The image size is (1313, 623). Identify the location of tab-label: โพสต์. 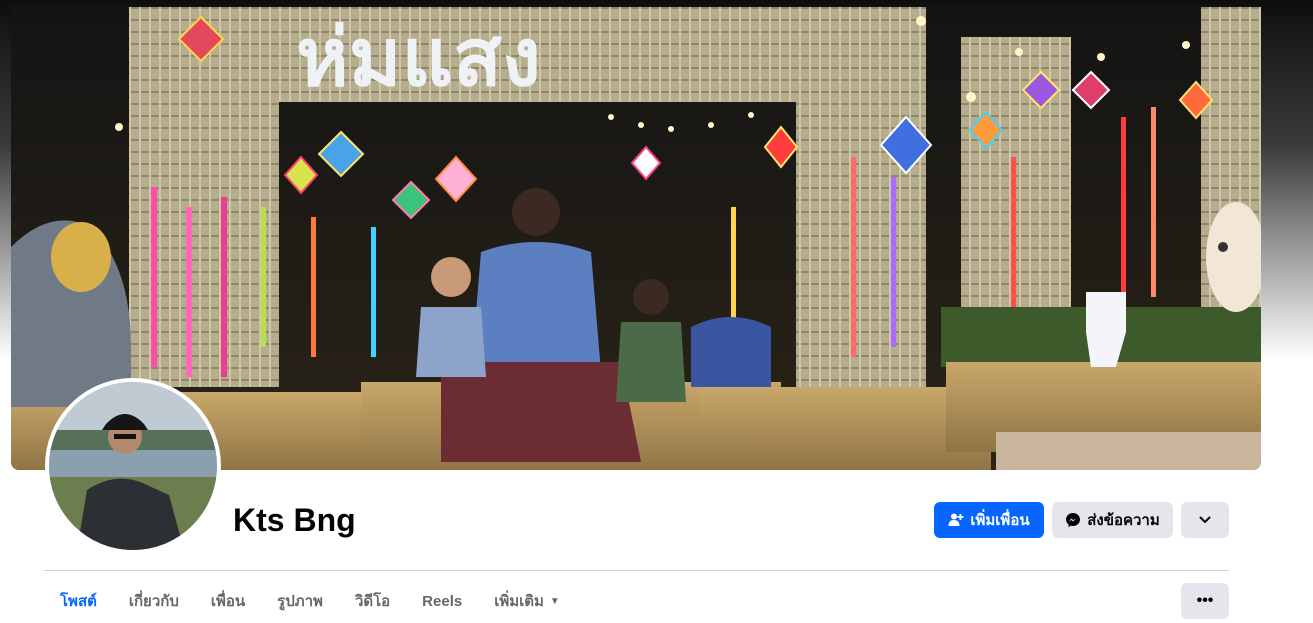
(78, 601).